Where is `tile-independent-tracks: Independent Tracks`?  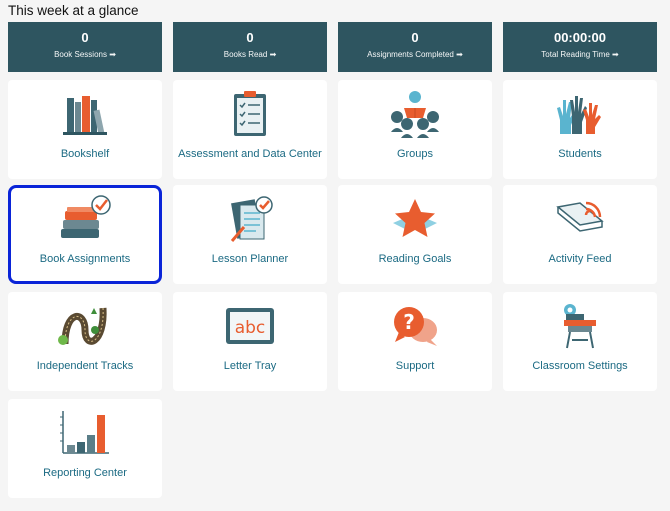 tile-independent-tracks: Independent Tracks is located at coordinates (85, 341).